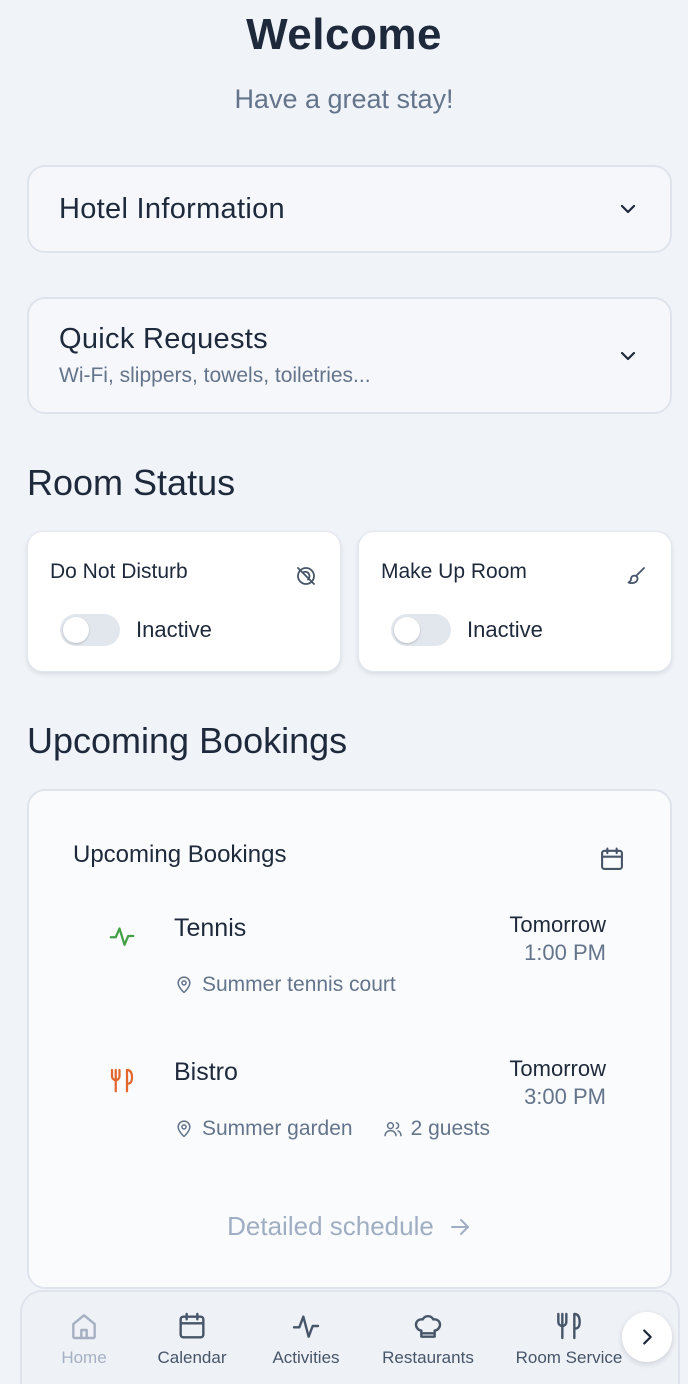 This screenshot has height=1384, width=688. What do you see at coordinates (306, 1357) in the screenshot?
I see `nav-label: Activities` at bounding box center [306, 1357].